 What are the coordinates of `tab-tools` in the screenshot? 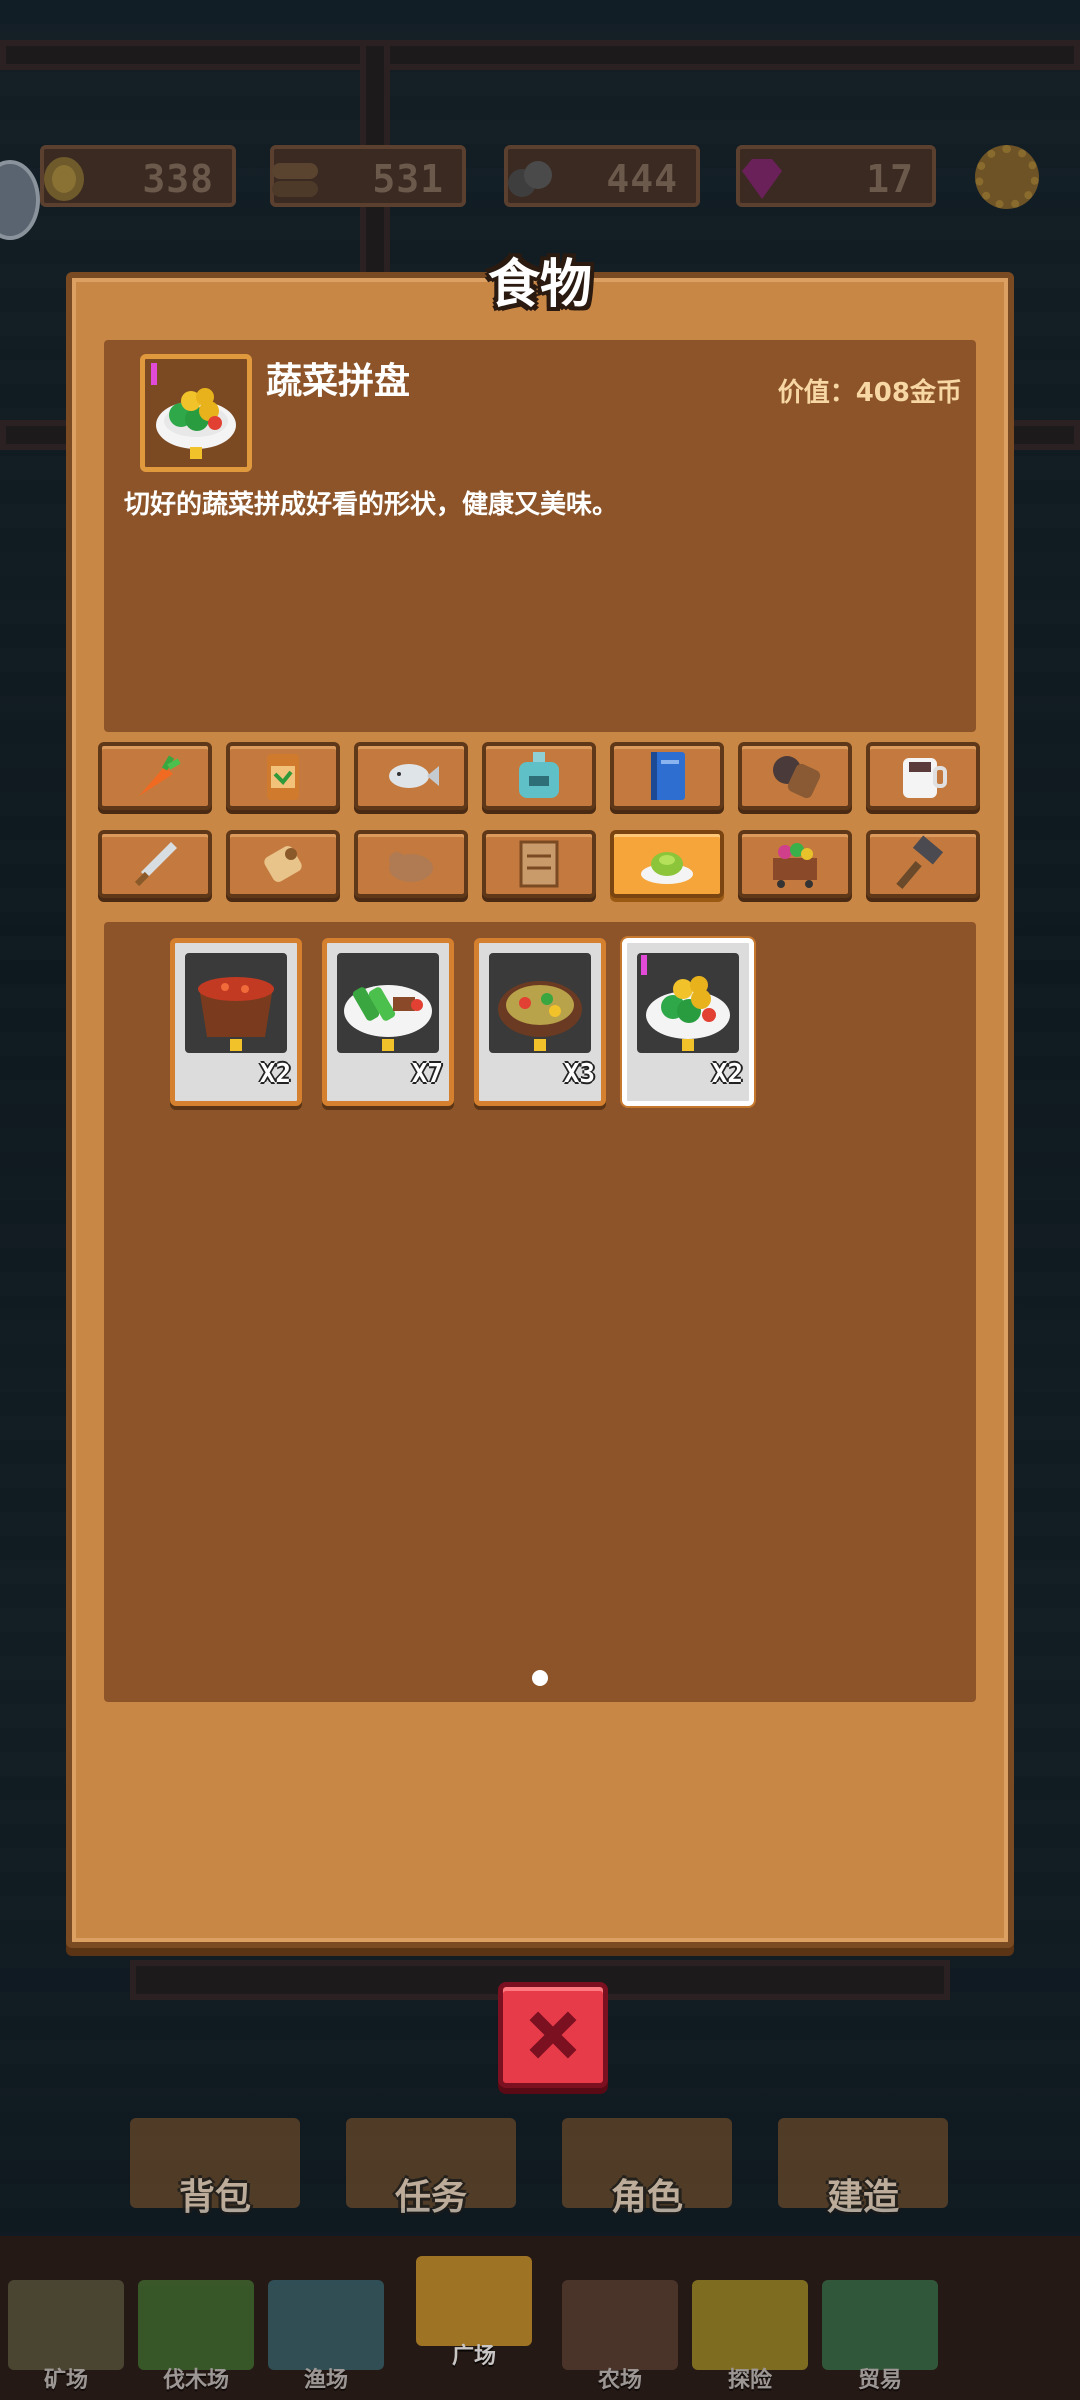 It's located at (923, 864).